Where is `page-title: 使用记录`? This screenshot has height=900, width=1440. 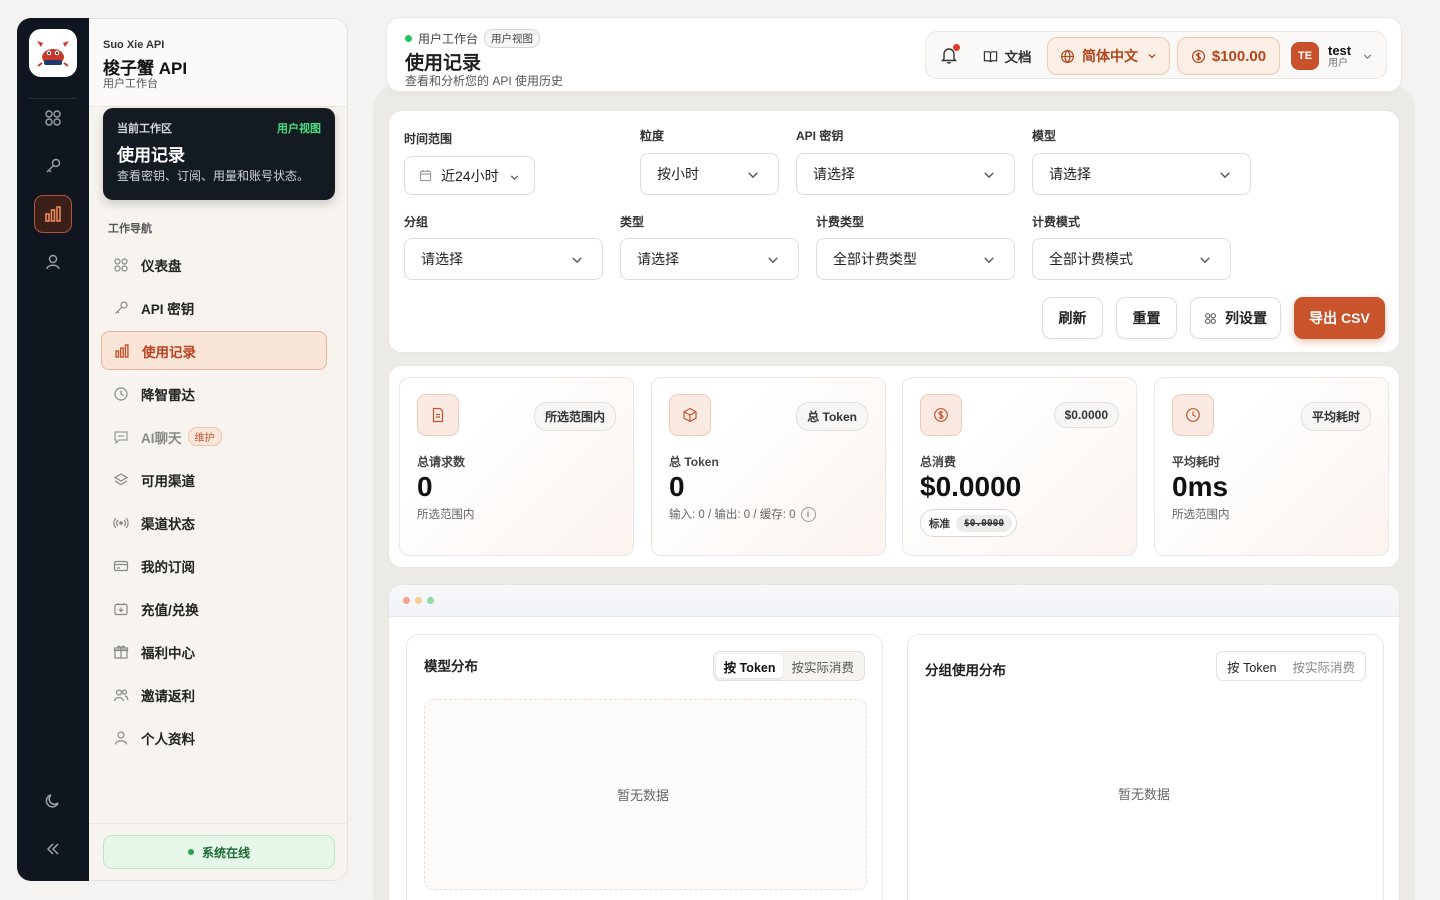 page-title: 使用记录 is located at coordinates (443, 63).